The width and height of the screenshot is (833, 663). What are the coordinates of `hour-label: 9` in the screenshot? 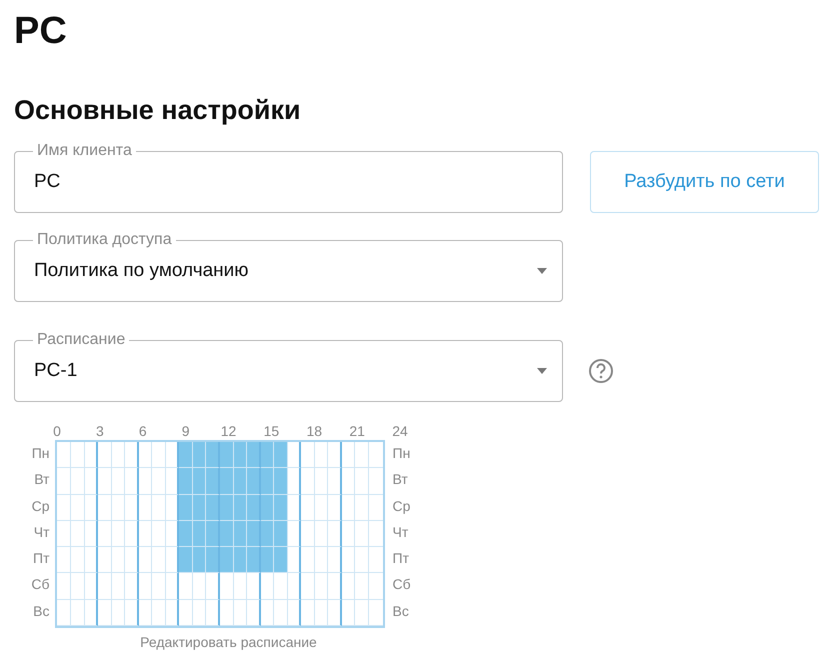 It's located at (186, 431).